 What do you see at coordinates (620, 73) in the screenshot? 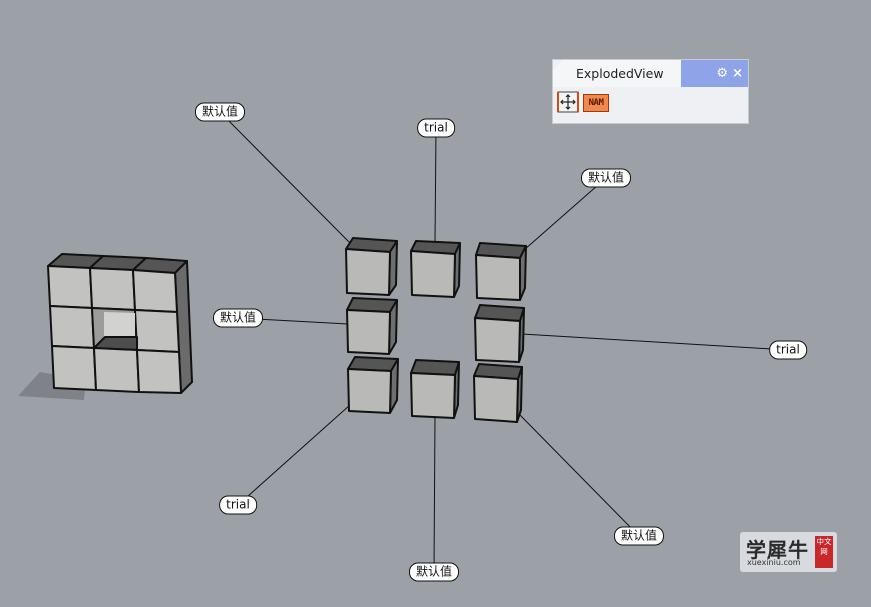
I see `panel-title: ExplodedView` at bounding box center [620, 73].